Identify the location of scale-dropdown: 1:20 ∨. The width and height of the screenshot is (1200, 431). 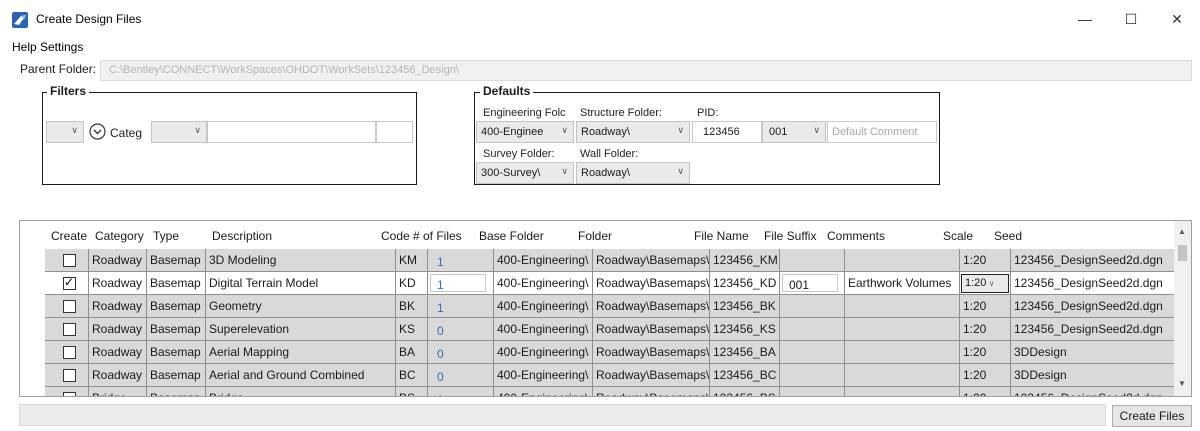
(985, 283).